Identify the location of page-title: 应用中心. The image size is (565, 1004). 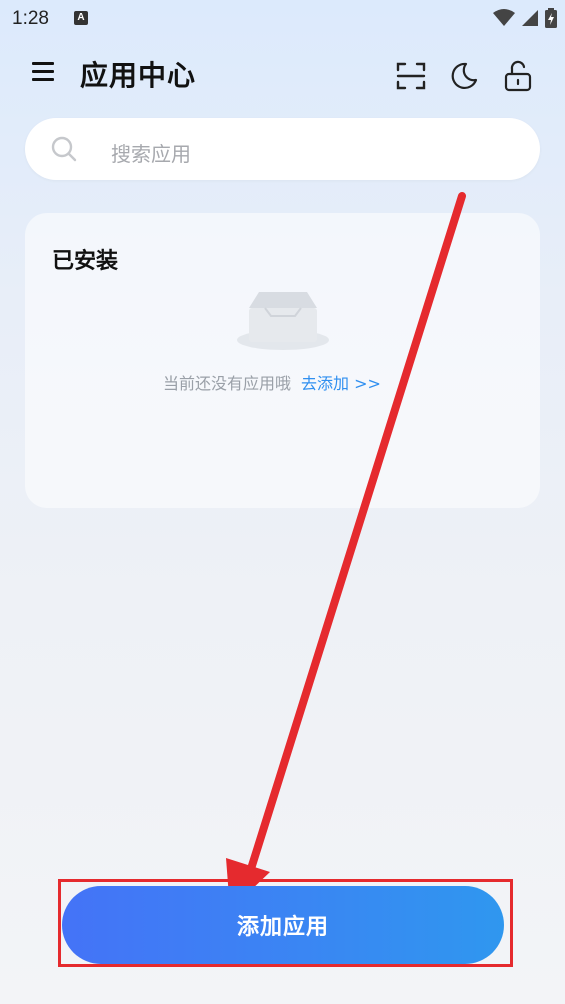
(138, 75).